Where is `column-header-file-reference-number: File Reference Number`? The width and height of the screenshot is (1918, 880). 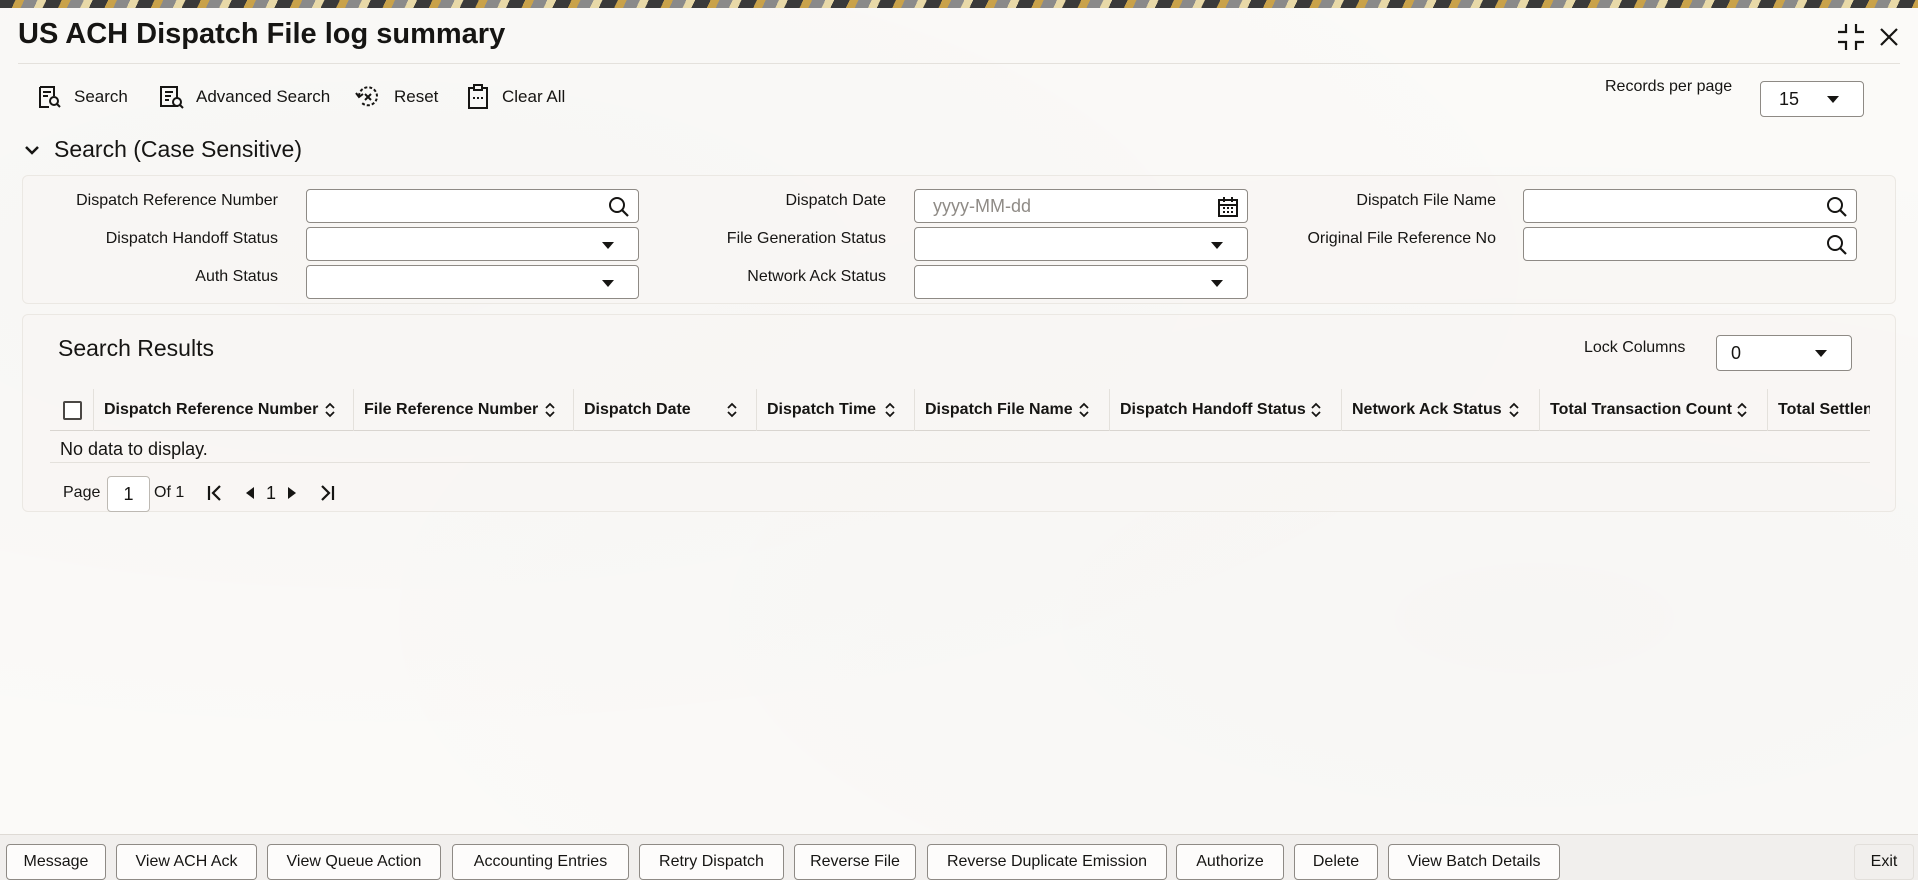
column-header-file-reference-number: File Reference Number is located at coordinates (463, 410).